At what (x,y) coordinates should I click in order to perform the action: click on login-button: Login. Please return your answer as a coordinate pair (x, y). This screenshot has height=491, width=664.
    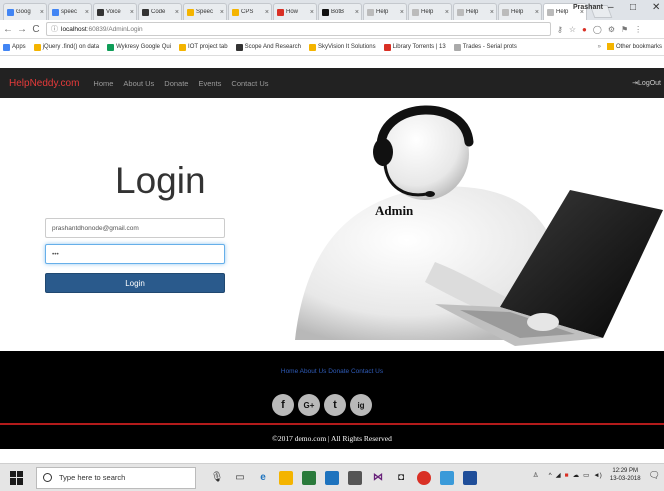
    Looking at the image, I should click on (135, 283).